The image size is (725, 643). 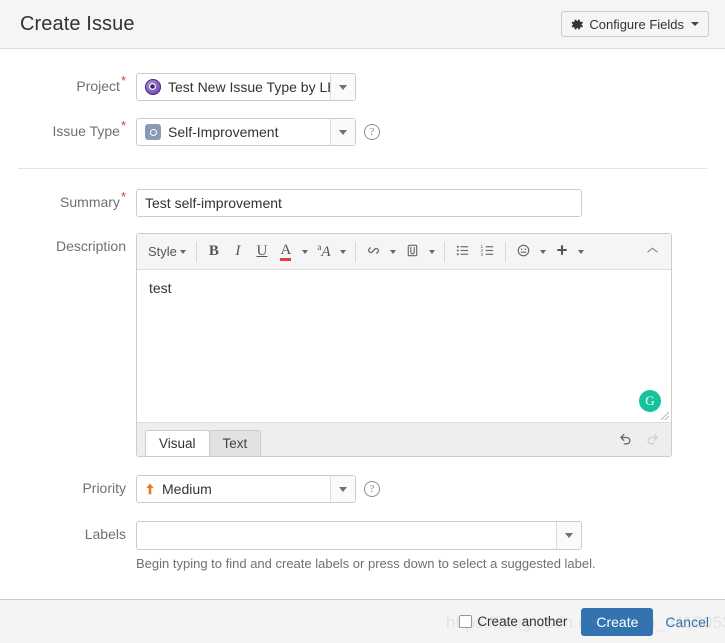 I want to click on project-avatar-icon, so click(x=153, y=87).